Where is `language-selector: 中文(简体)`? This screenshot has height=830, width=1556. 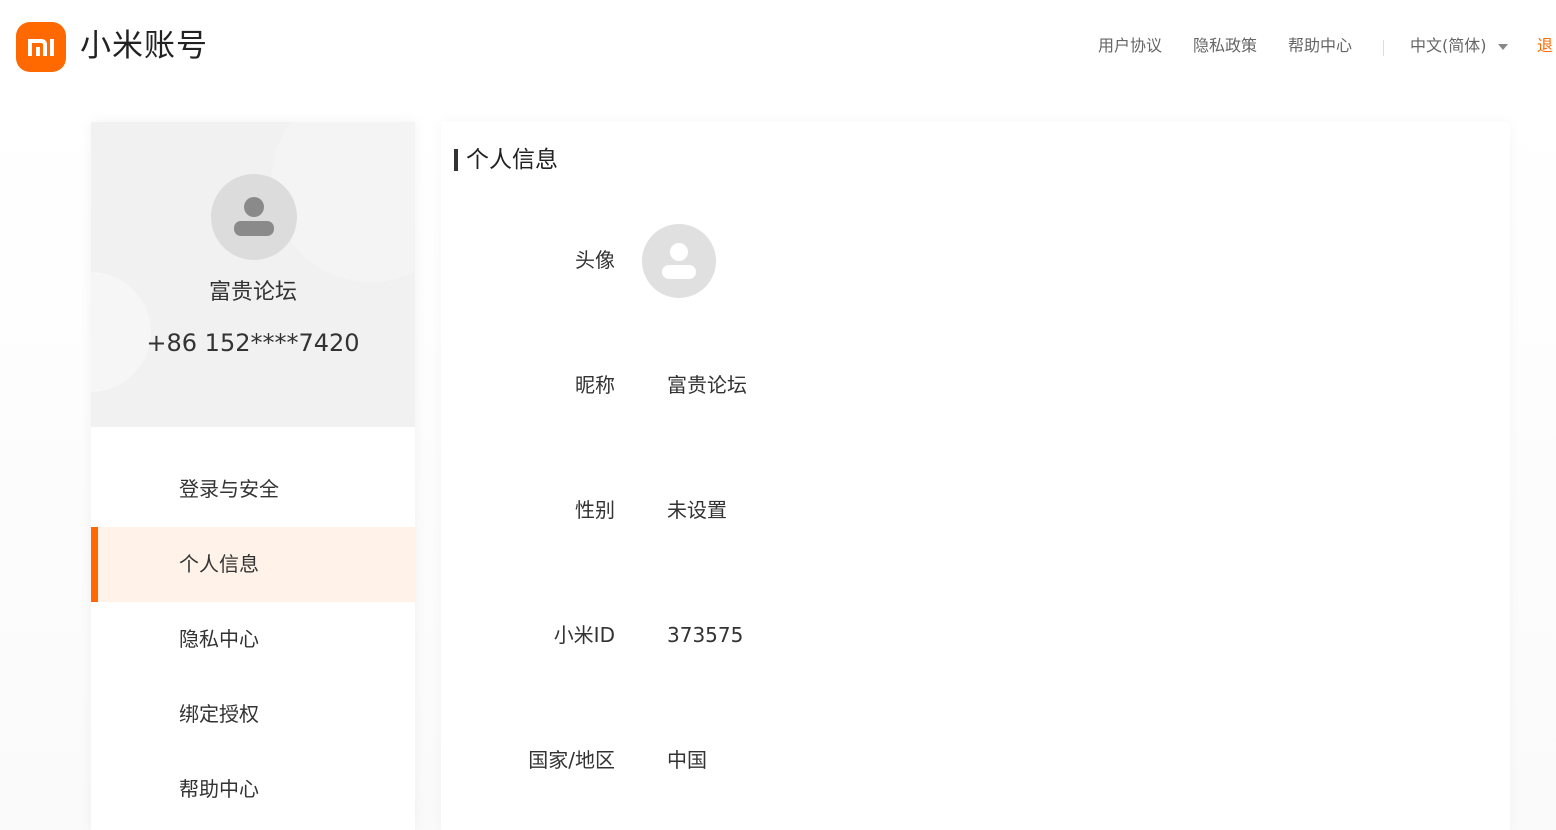
language-selector: 中文(简体) is located at coordinates (1448, 46).